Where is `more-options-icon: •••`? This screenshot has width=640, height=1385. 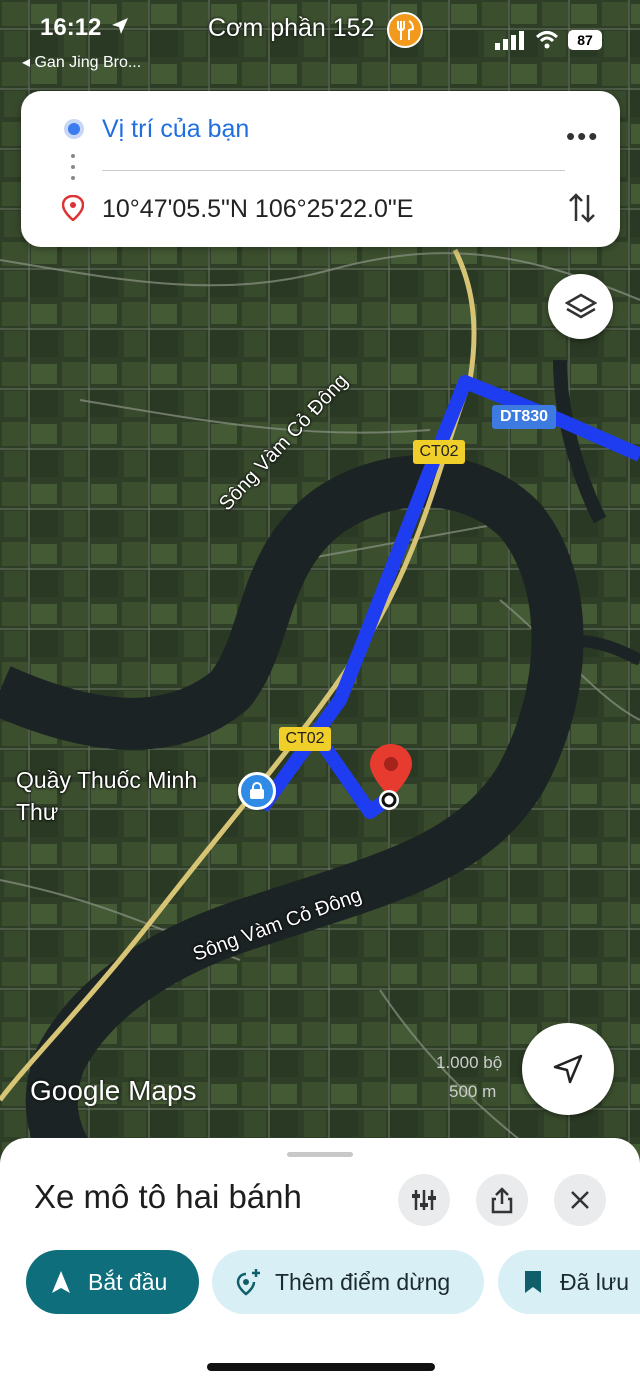 more-options-icon: ••• is located at coordinates (582, 136).